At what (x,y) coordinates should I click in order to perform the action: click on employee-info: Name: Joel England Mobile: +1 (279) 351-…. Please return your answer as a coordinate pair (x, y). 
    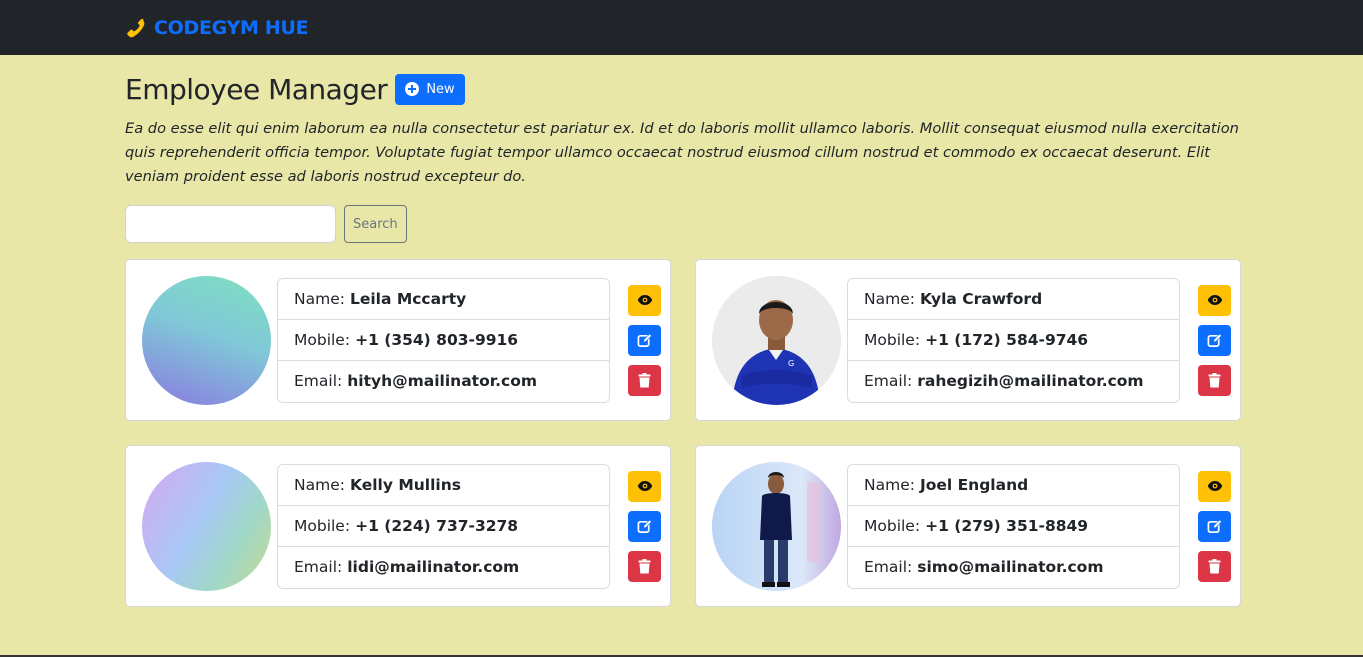
    Looking at the image, I should click on (1013, 526).